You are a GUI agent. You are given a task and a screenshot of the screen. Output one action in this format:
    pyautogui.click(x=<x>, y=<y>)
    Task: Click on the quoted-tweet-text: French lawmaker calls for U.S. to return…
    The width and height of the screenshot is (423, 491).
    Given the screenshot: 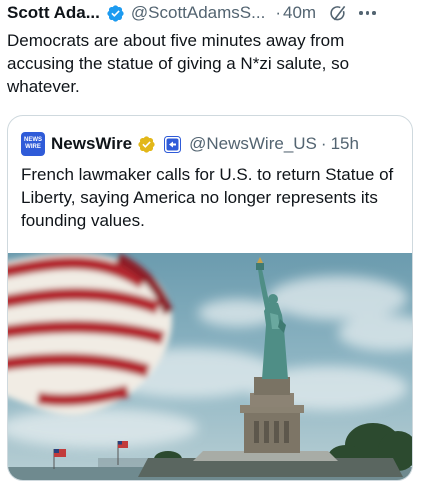 What is the action you would take?
    pyautogui.click(x=207, y=197)
    